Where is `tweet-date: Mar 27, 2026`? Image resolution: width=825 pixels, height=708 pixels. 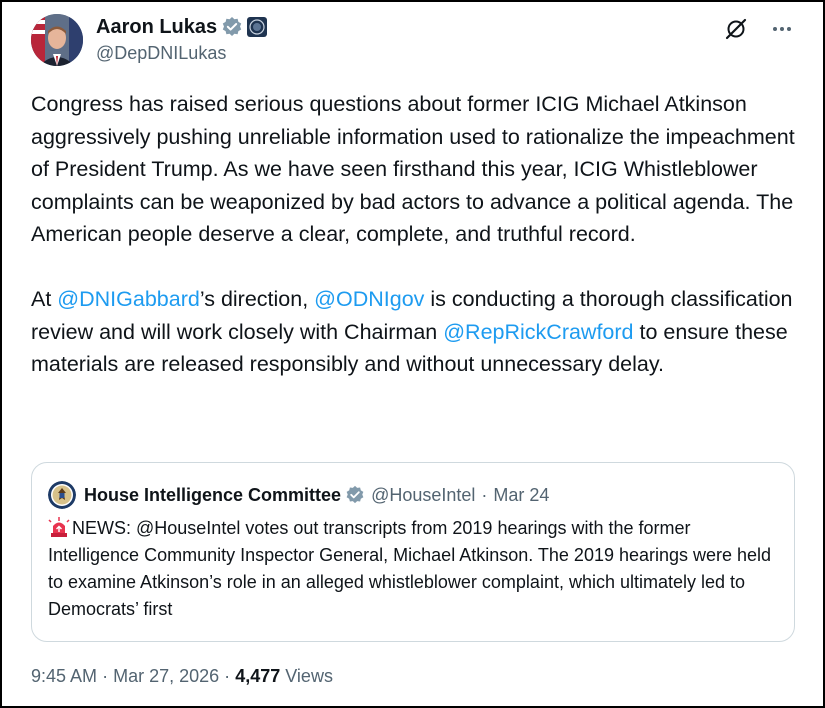
tweet-date: Mar 27, 2026 is located at coordinates (166, 676).